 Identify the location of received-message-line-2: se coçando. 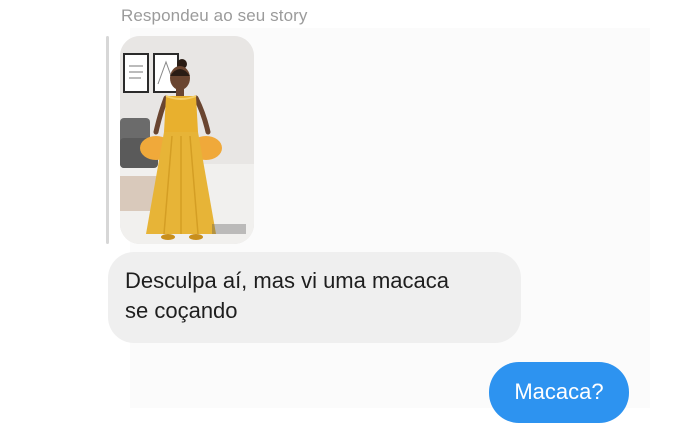
(181, 310).